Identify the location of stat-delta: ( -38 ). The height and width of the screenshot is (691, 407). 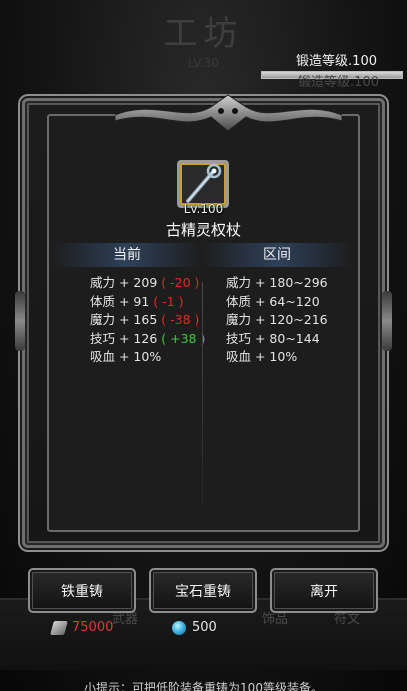
(180, 319).